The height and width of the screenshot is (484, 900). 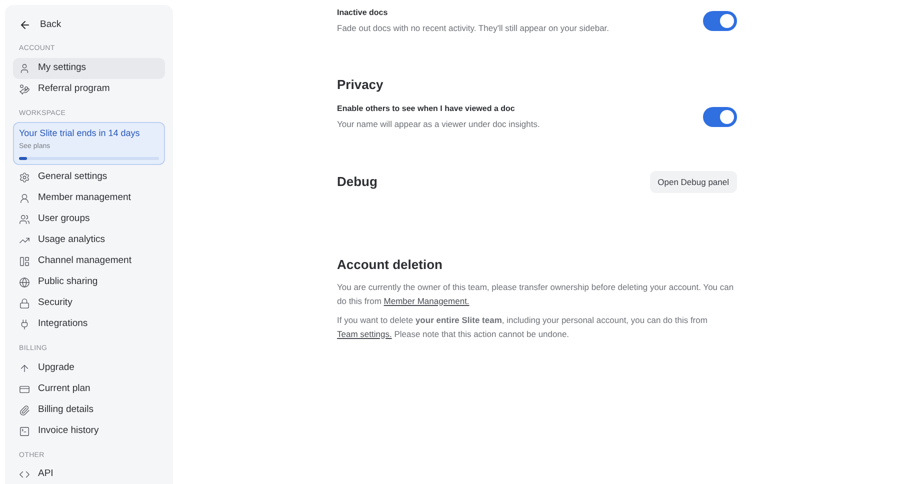 I want to click on sidebar-item: Billing details, so click(x=89, y=410).